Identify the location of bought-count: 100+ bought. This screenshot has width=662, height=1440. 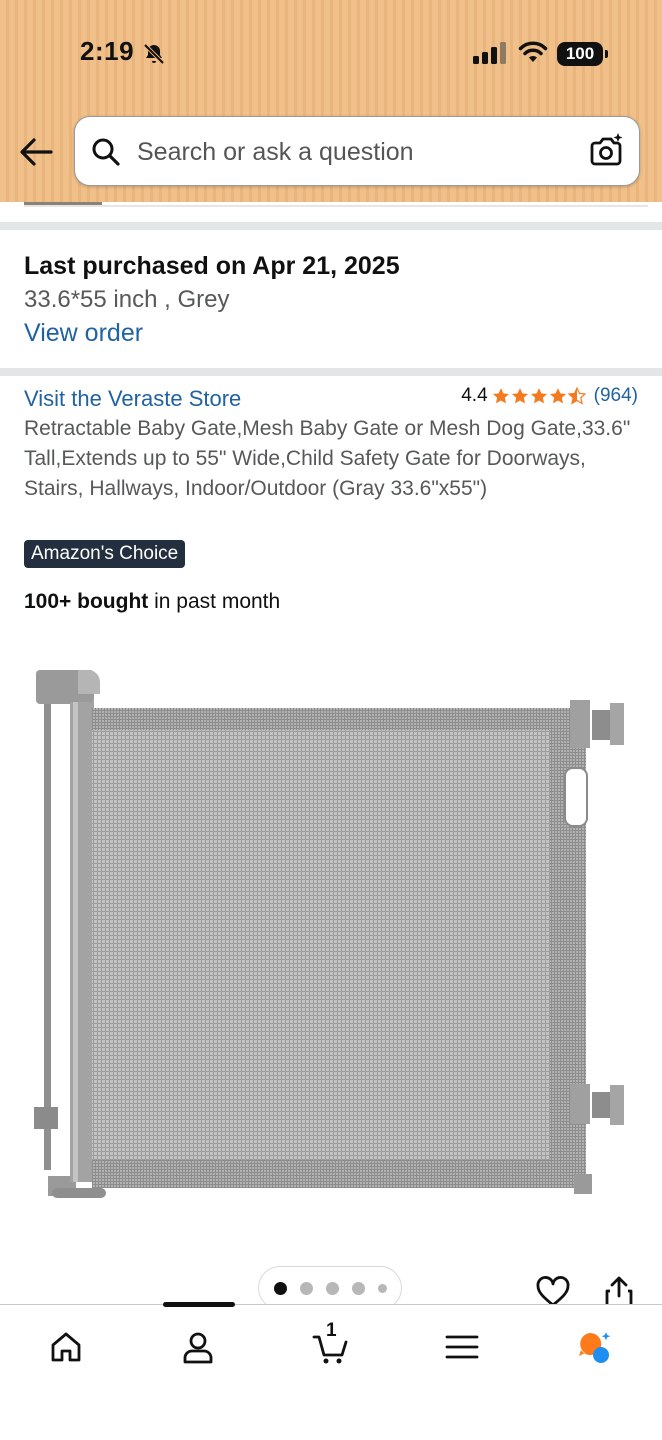
(86, 601).